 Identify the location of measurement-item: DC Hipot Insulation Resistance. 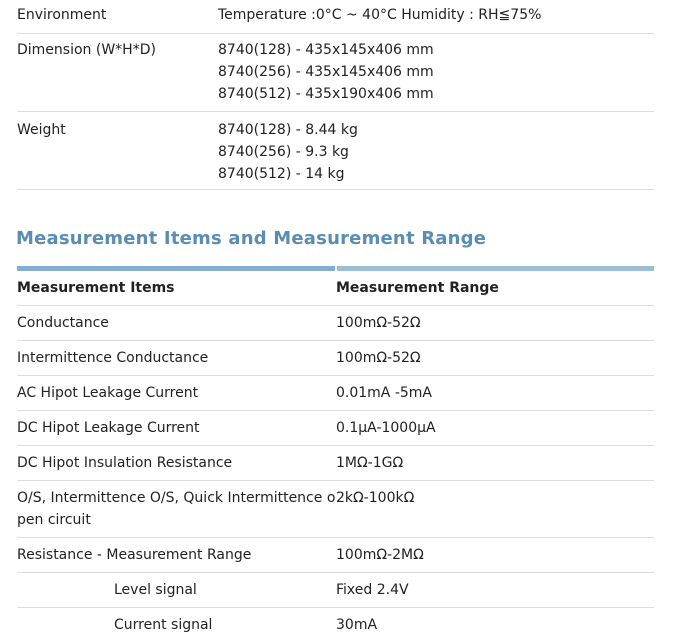
(125, 463).